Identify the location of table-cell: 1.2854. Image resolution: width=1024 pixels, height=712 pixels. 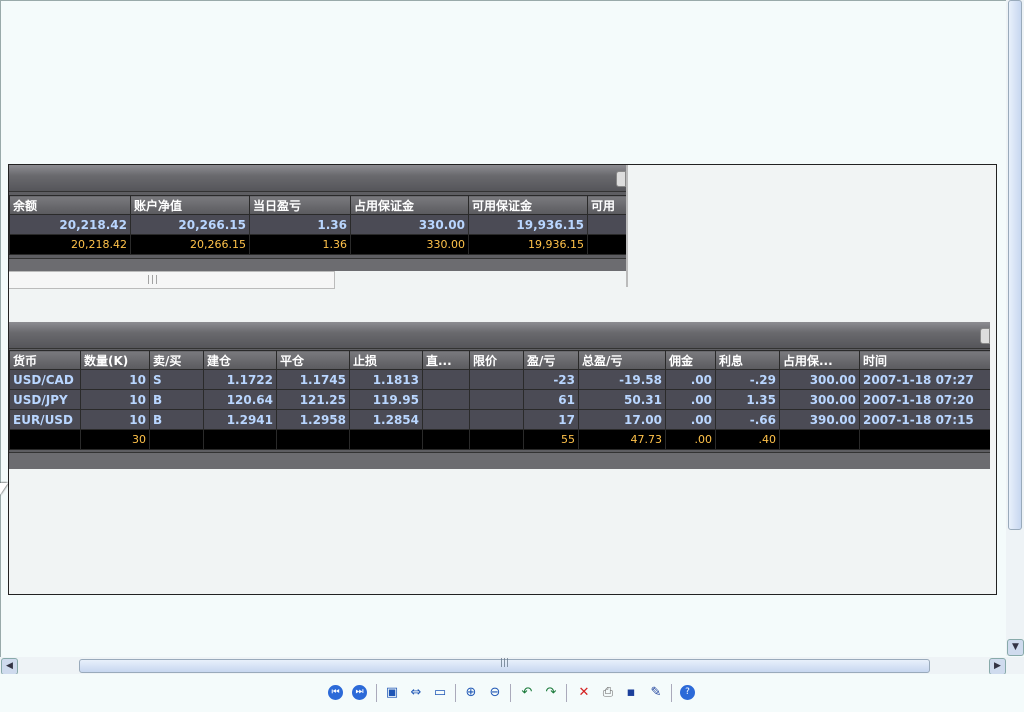
(386, 419).